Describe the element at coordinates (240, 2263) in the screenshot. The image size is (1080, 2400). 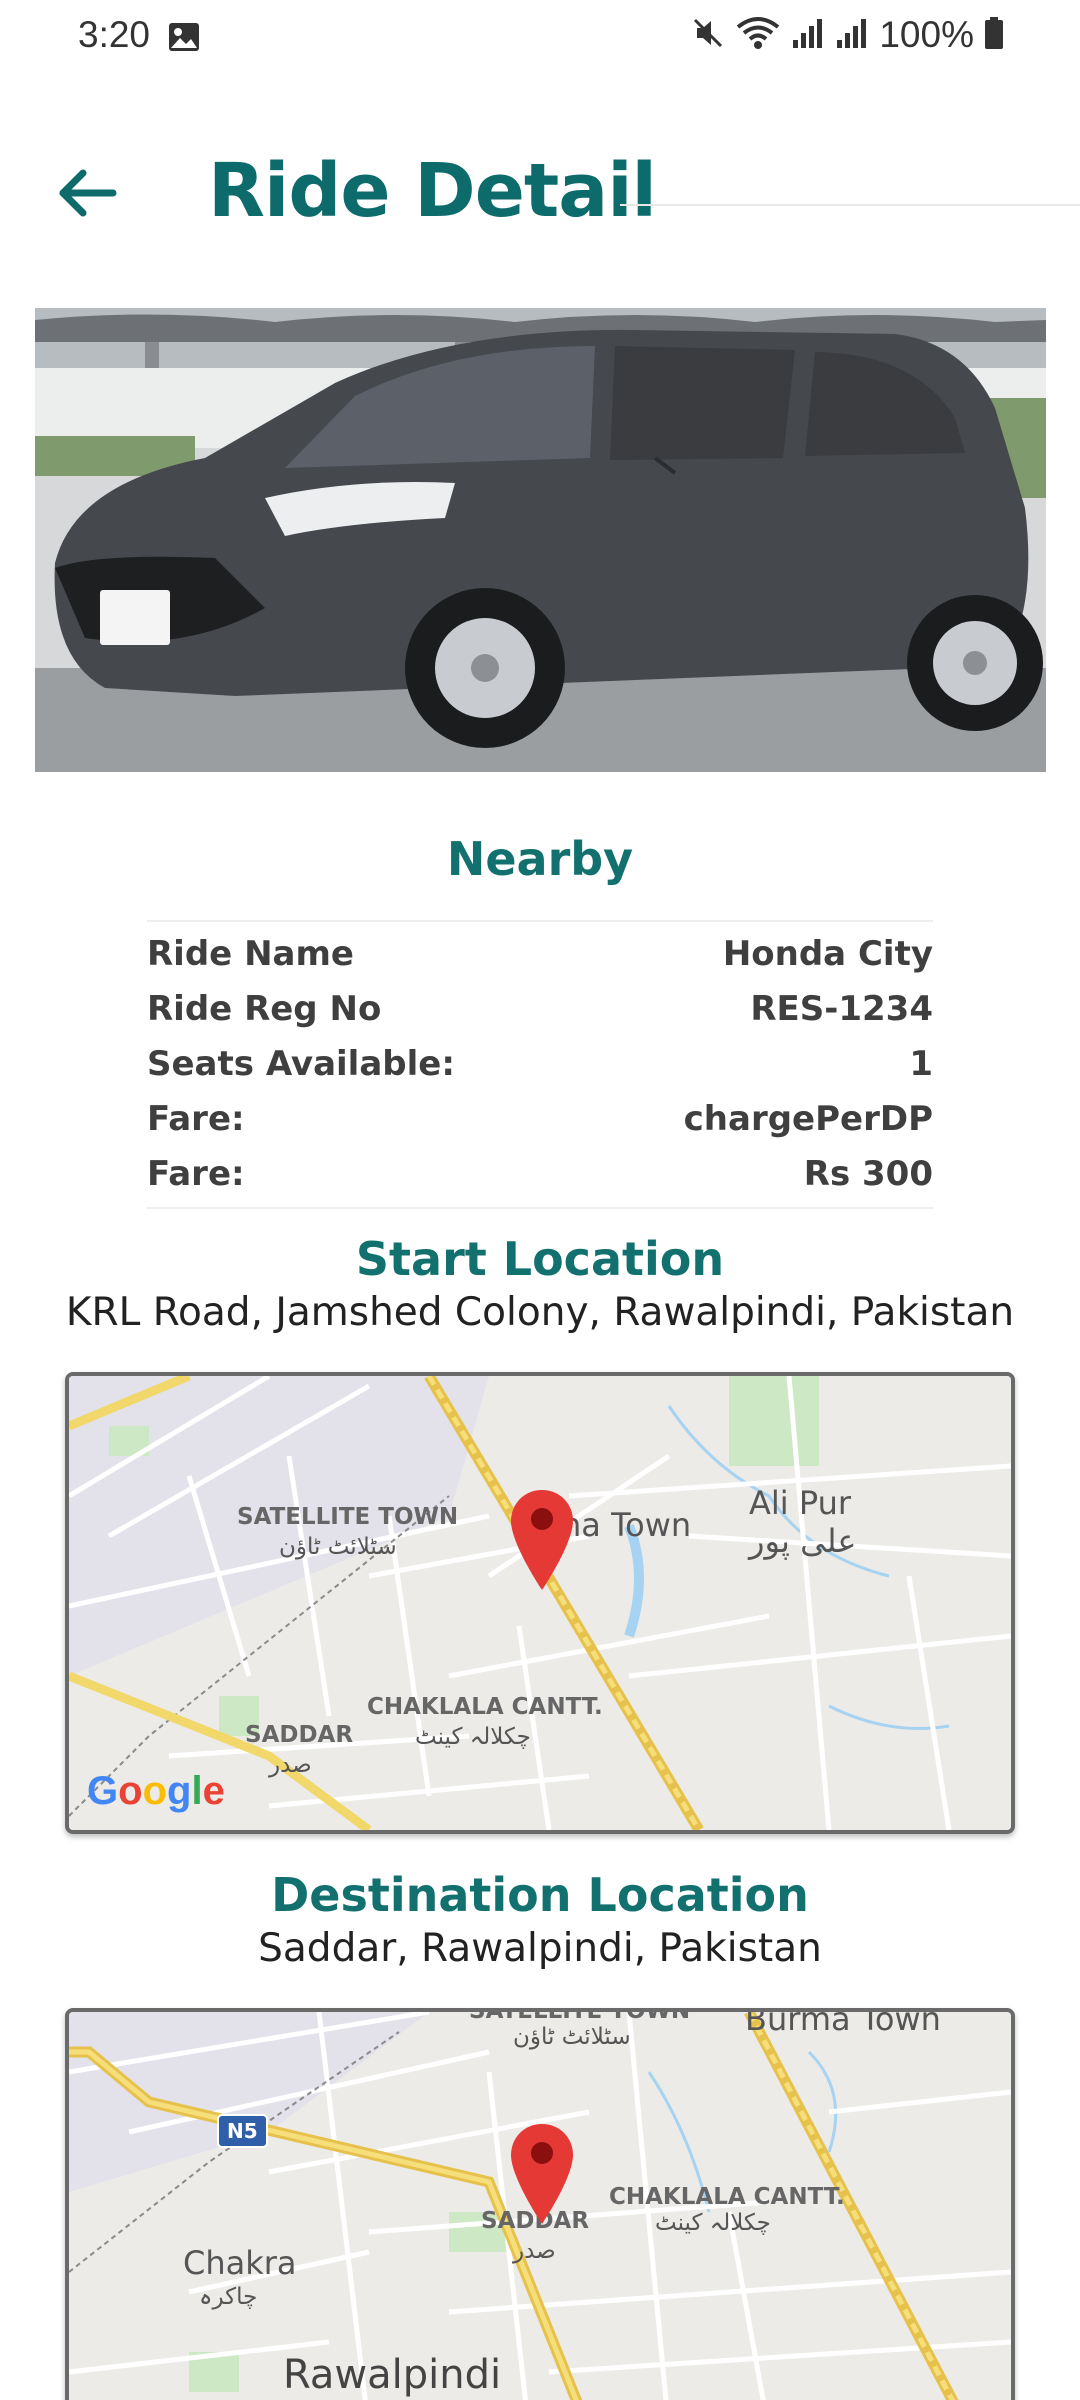
I see `map-label-chakra: Chakra` at that location.